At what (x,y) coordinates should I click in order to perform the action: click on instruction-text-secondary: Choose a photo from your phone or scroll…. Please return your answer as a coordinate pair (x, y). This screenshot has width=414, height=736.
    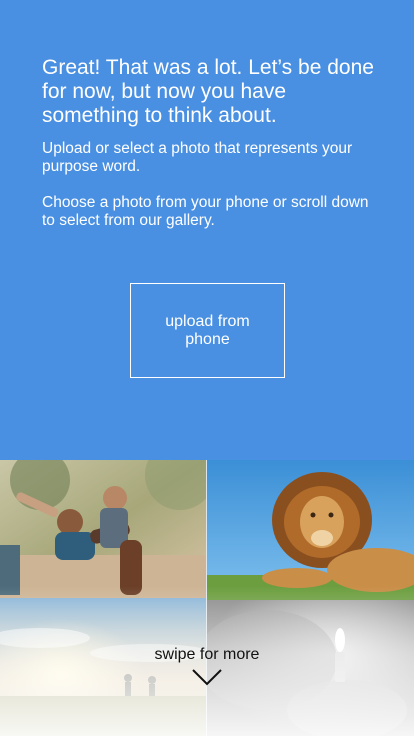
    Looking at the image, I should click on (205, 211).